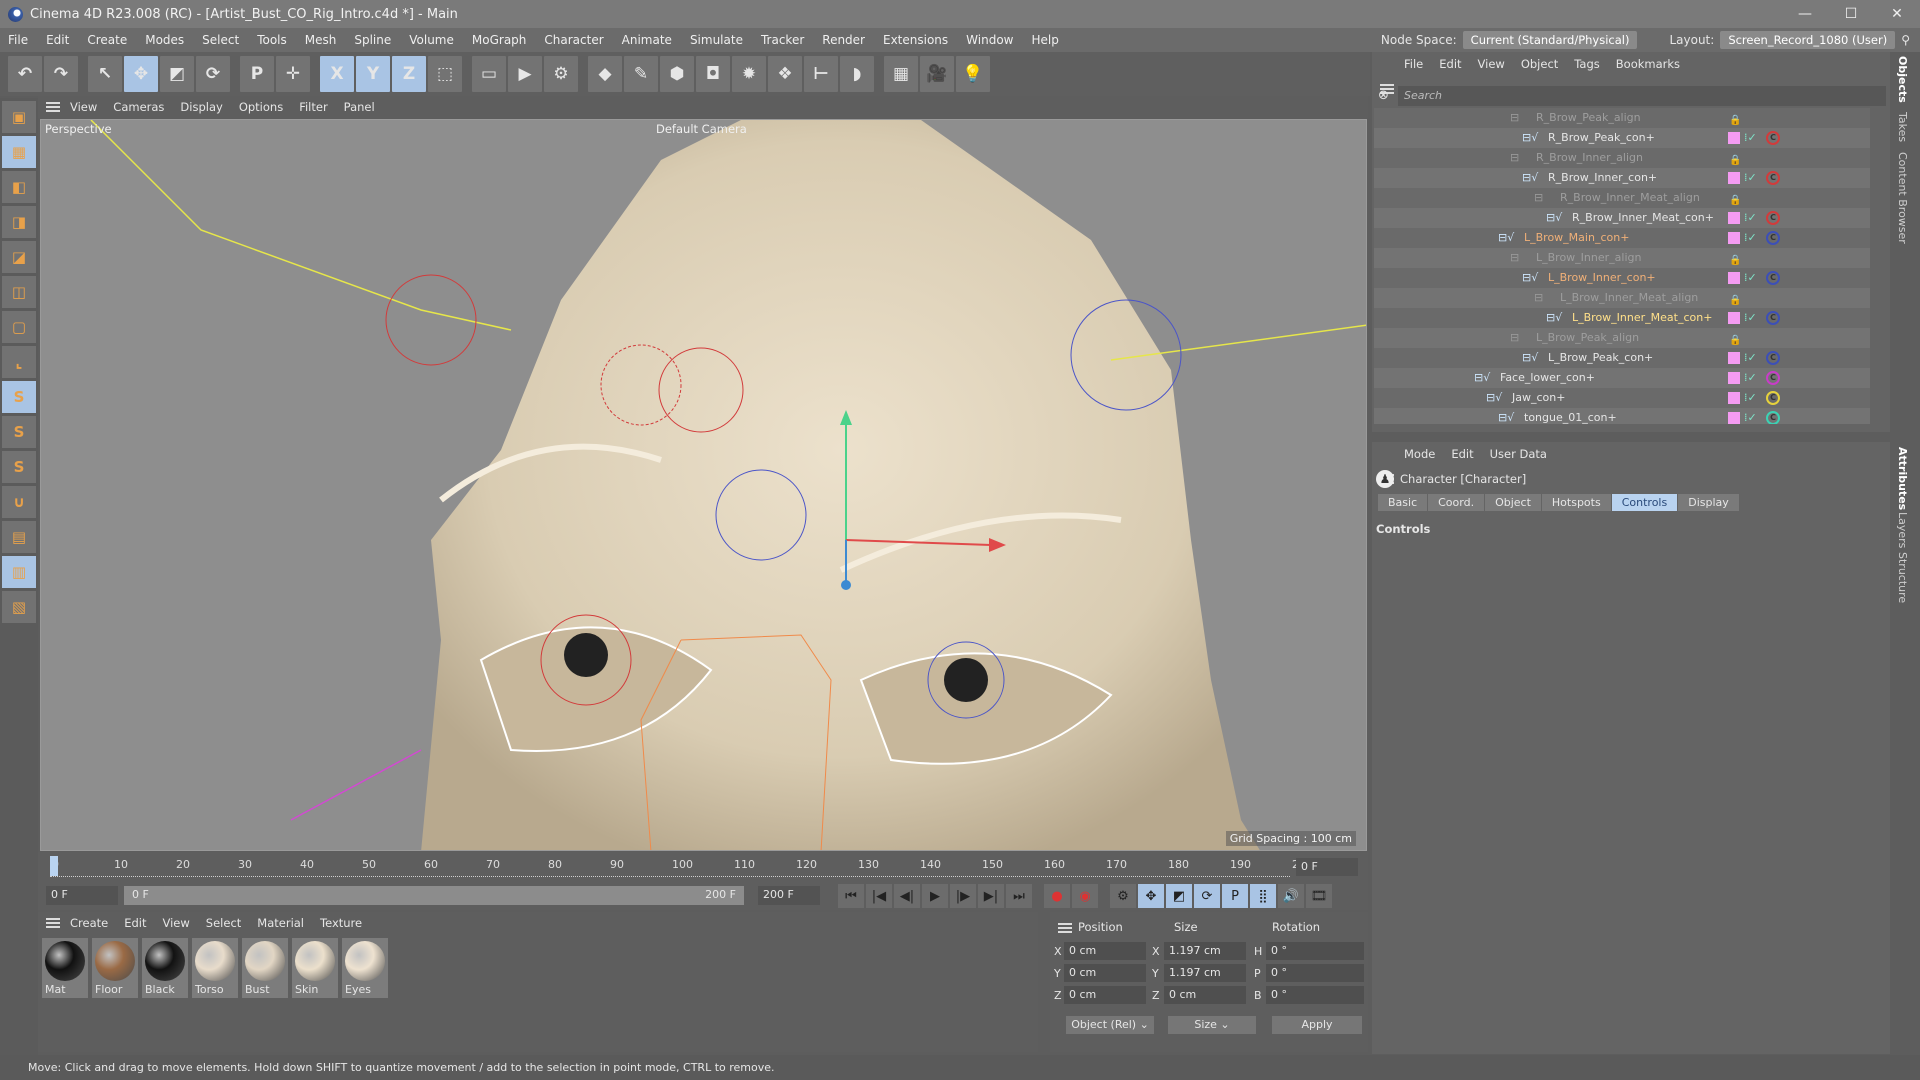 This screenshot has height=1080, width=1920. I want to click on render-view-icon: ▭, so click(489, 74).